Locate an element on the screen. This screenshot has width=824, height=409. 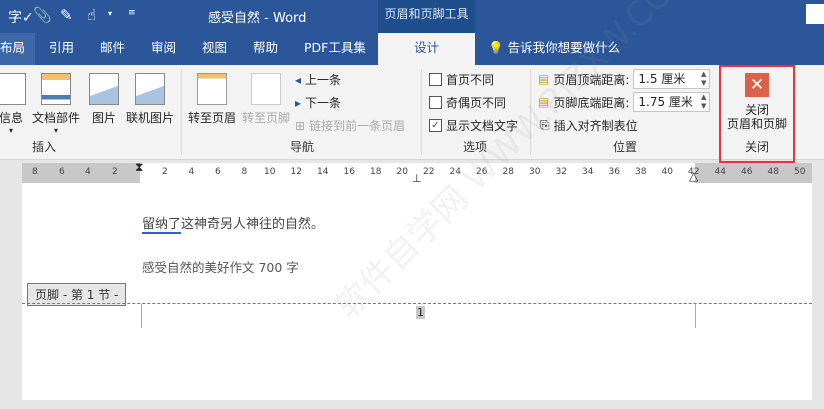
next-button: ▸ 下一条 is located at coordinates (318, 102).